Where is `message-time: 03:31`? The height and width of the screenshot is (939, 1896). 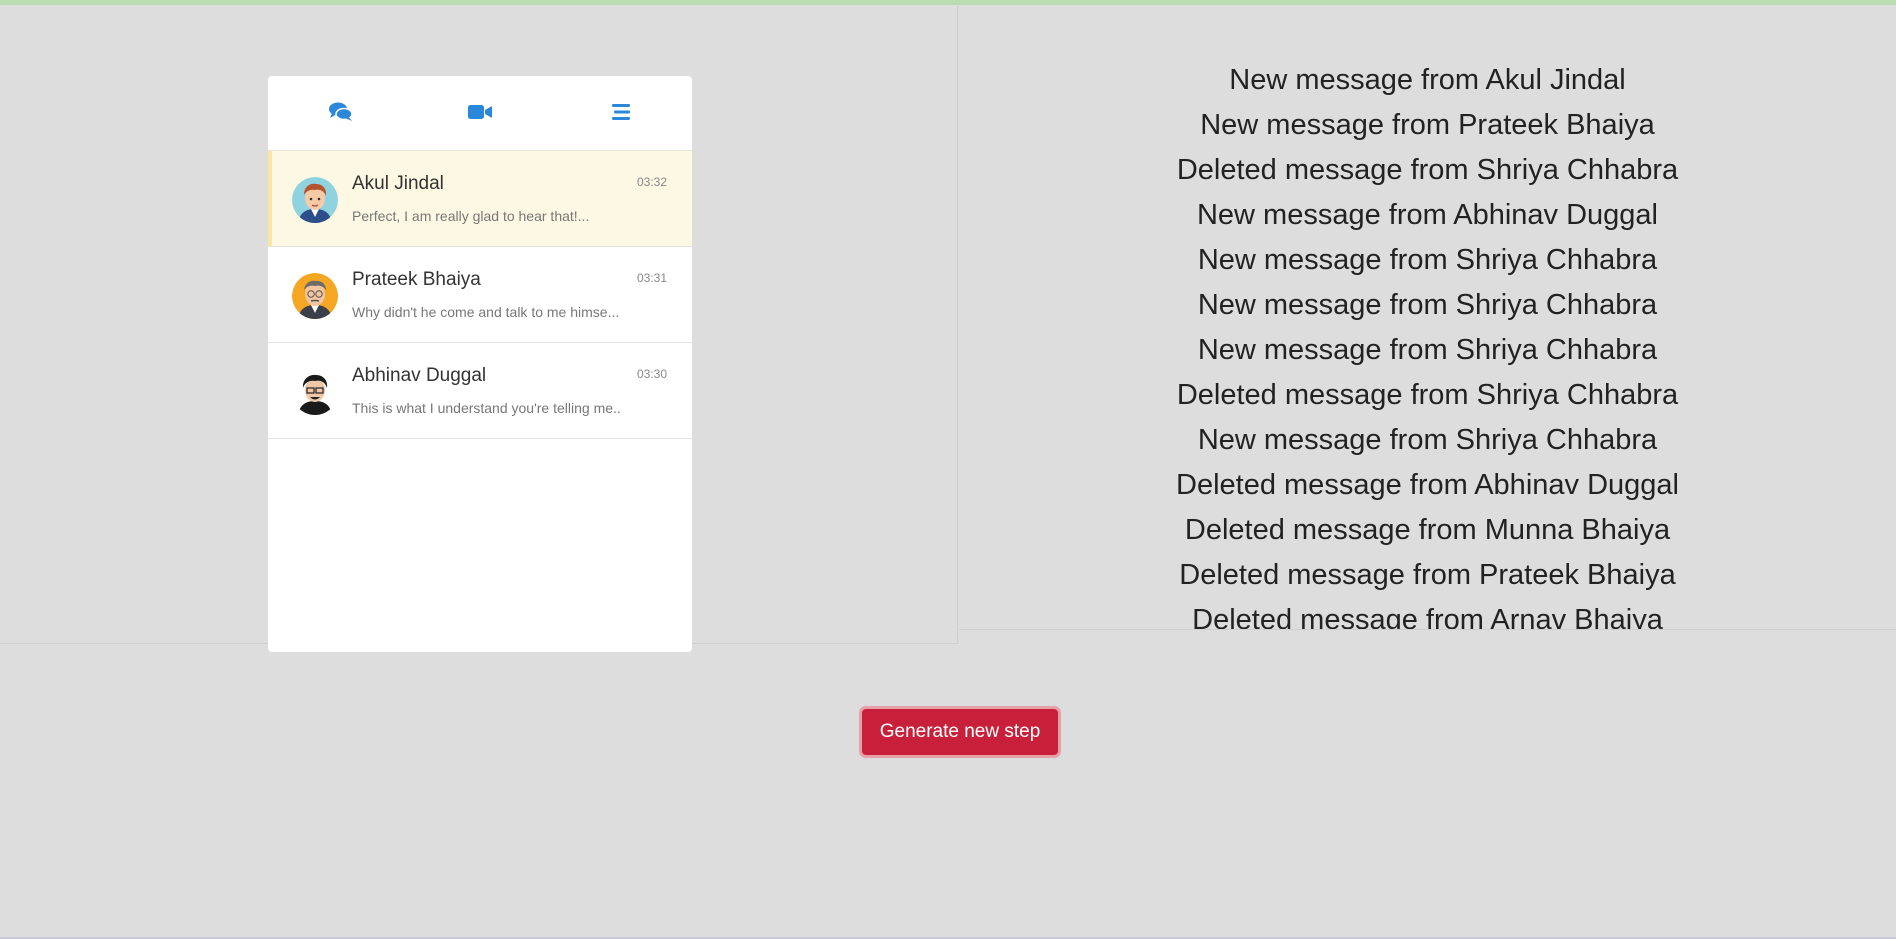 message-time: 03:31 is located at coordinates (651, 278).